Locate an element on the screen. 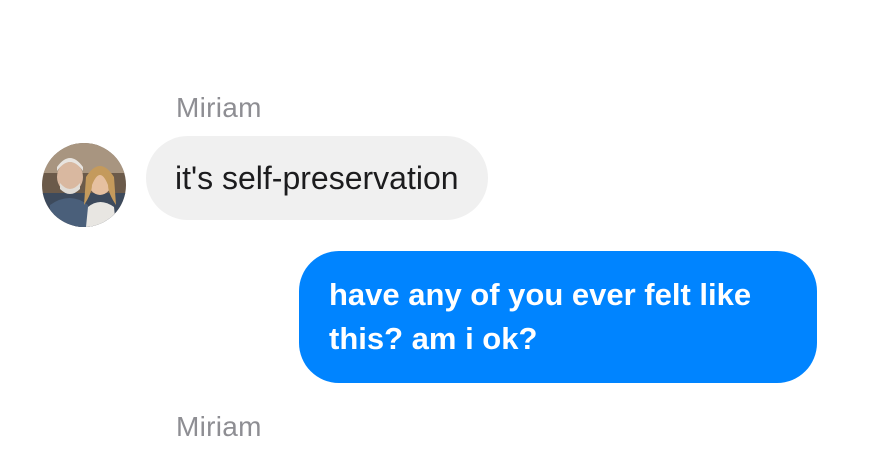 The width and height of the screenshot is (869, 453). avatar-photo-icon is located at coordinates (84, 185).